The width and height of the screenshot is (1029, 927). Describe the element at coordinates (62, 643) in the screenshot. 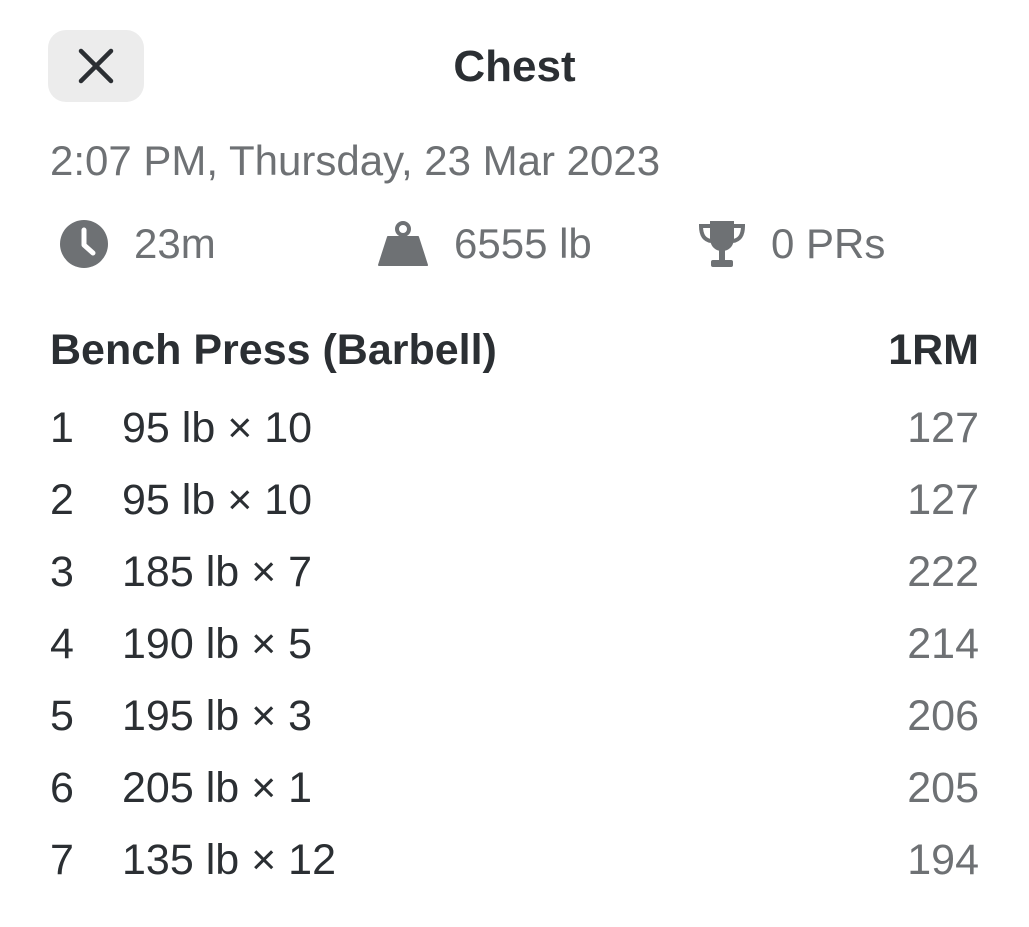

I see `set-number: 4` at that location.